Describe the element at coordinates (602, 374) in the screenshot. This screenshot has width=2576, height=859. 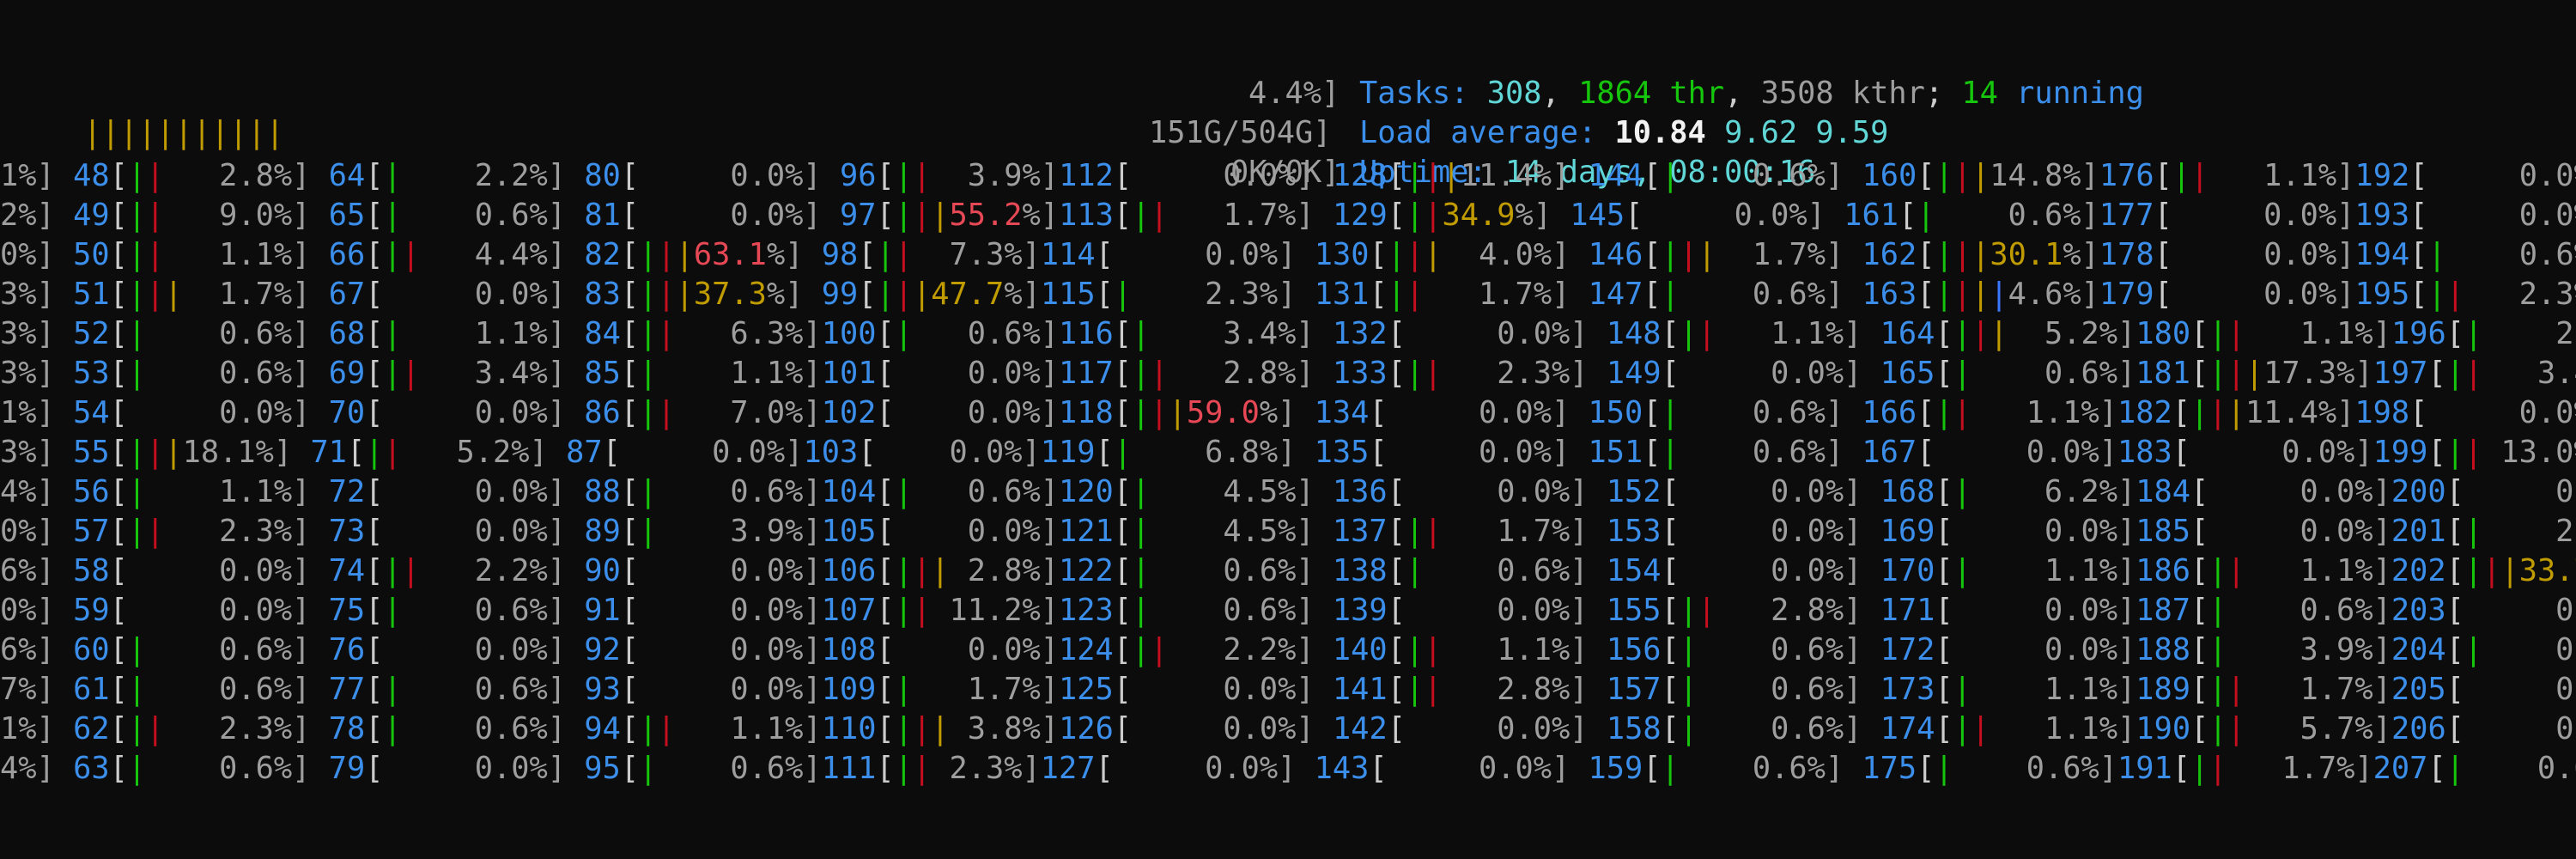
I see `cpu-number: 85` at that location.